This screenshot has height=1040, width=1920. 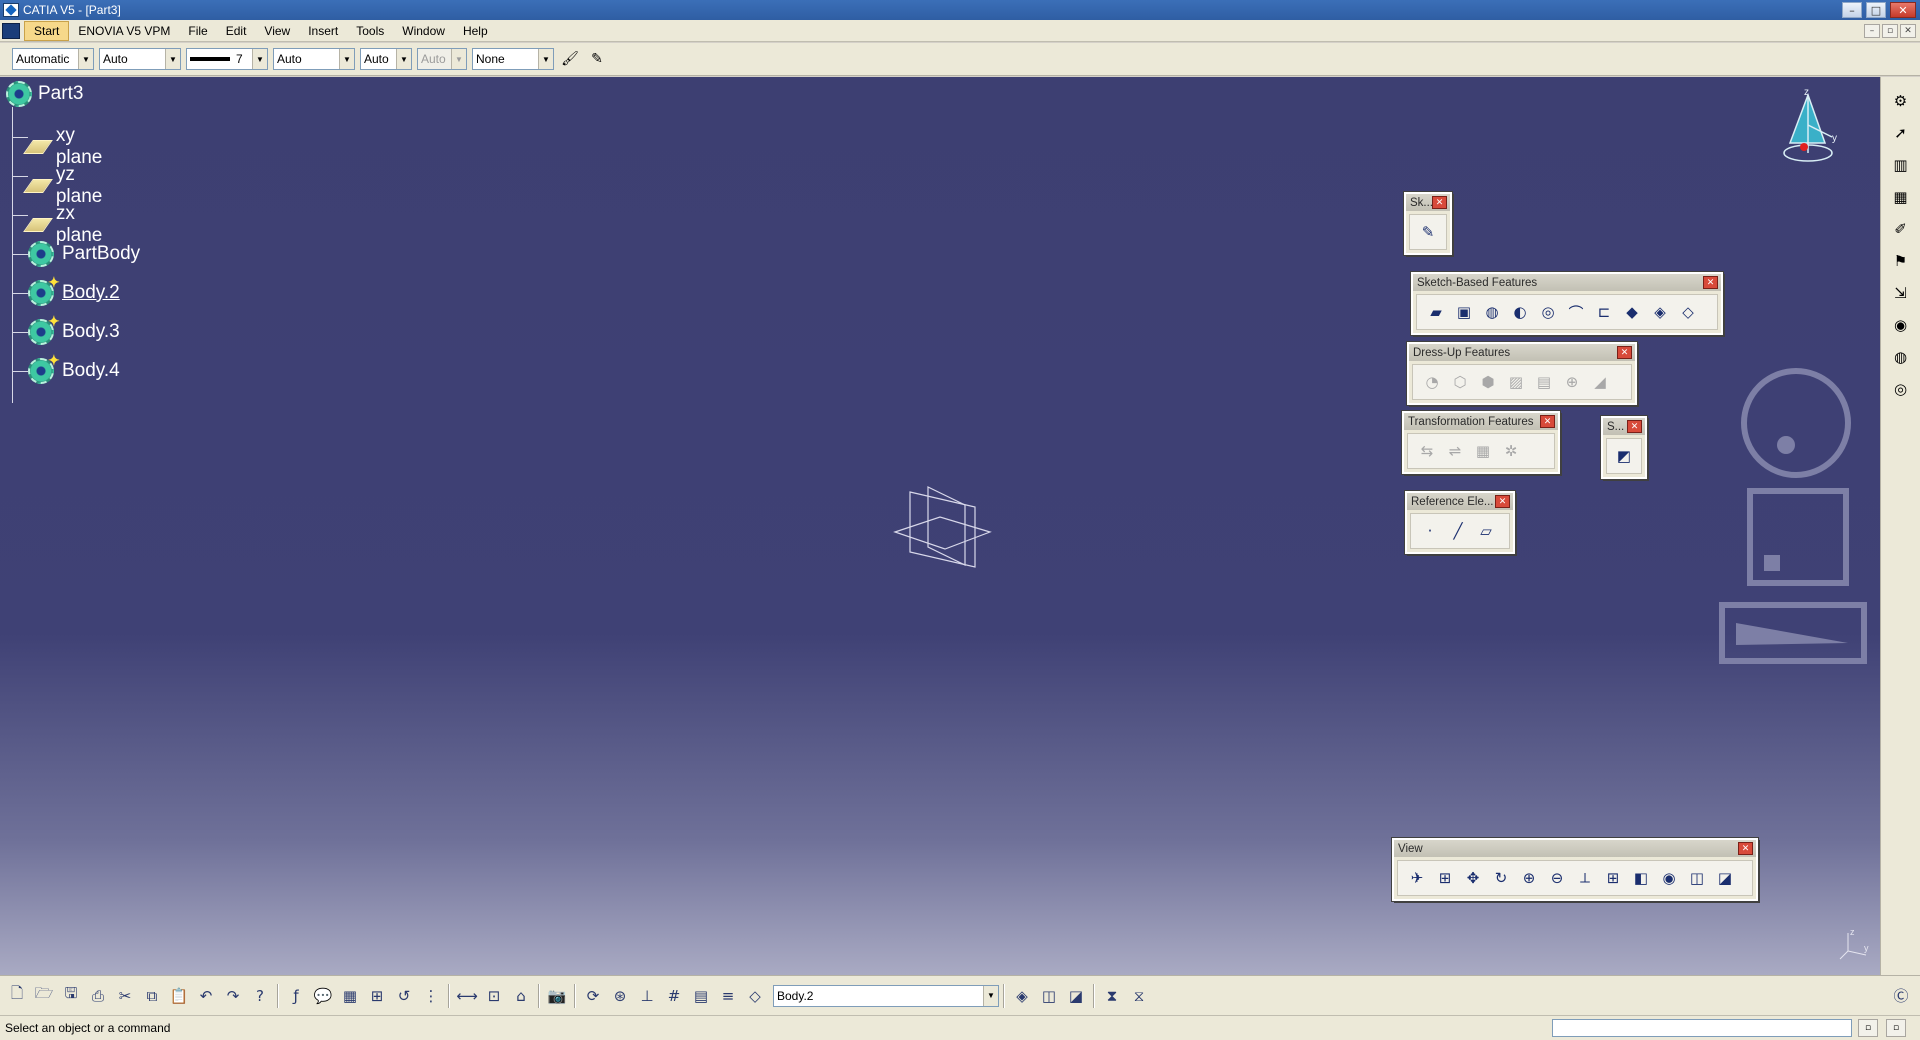 What do you see at coordinates (1901, 325) in the screenshot?
I see `apply-material-icon: ◉` at bounding box center [1901, 325].